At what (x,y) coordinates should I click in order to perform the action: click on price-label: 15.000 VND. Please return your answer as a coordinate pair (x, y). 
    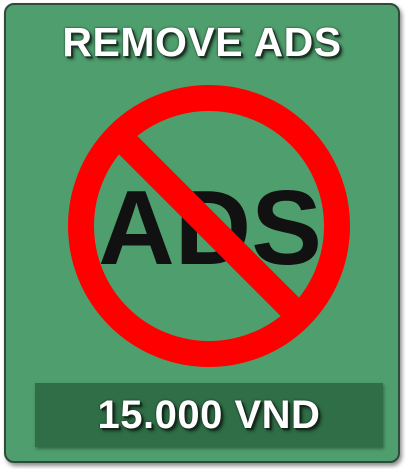
    Looking at the image, I should click on (209, 415).